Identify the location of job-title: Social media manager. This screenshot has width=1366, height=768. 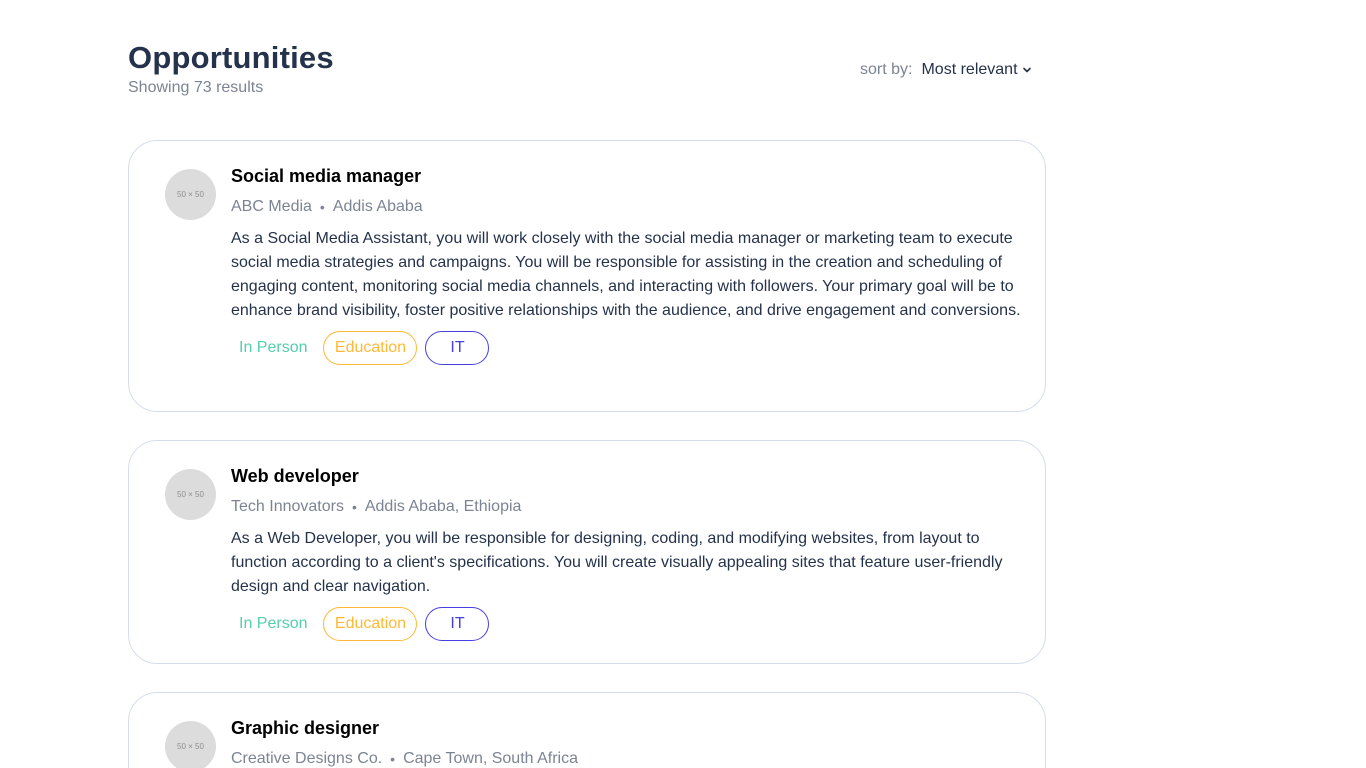
(626, 176).